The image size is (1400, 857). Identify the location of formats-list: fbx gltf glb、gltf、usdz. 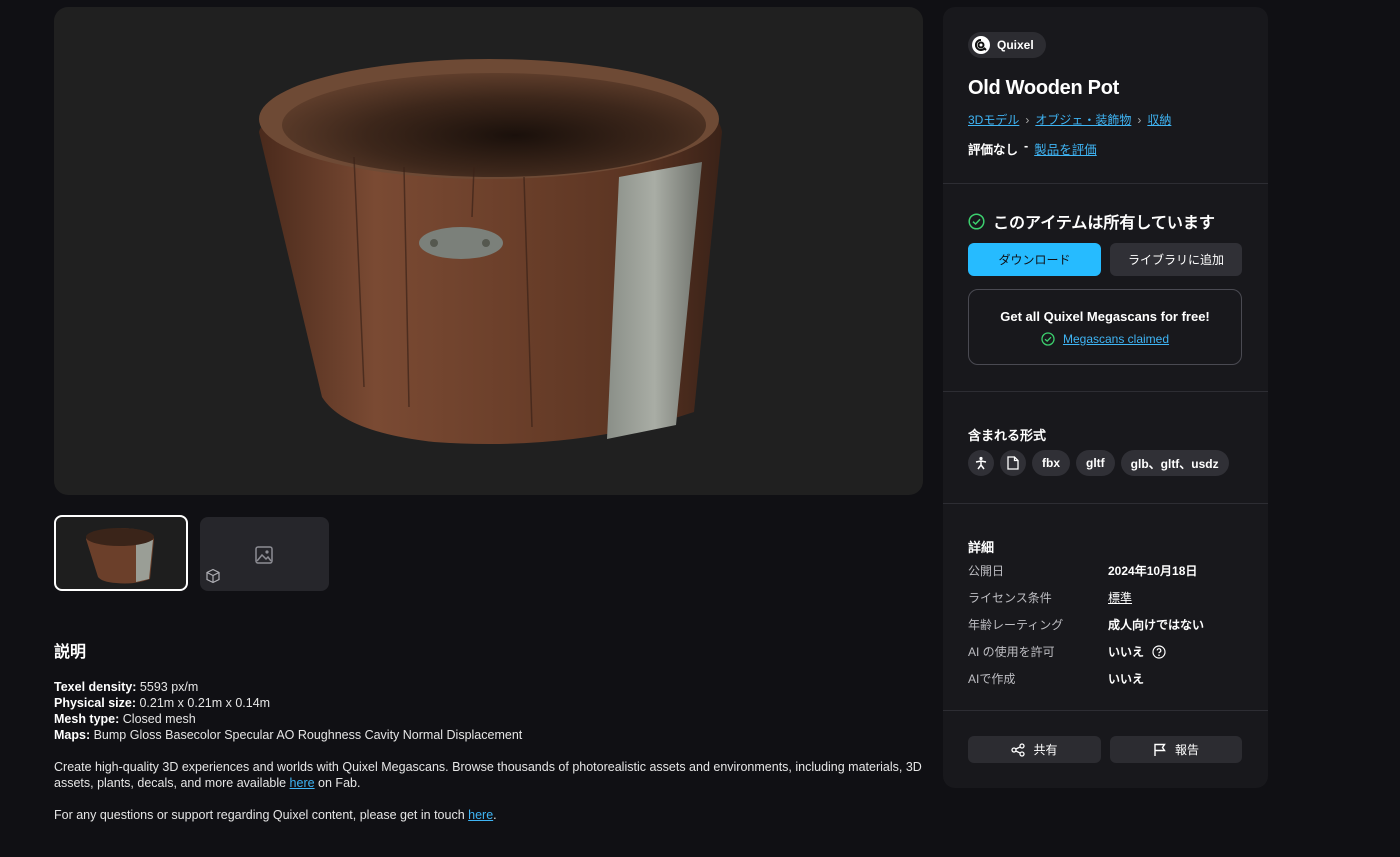
(1098, 463).